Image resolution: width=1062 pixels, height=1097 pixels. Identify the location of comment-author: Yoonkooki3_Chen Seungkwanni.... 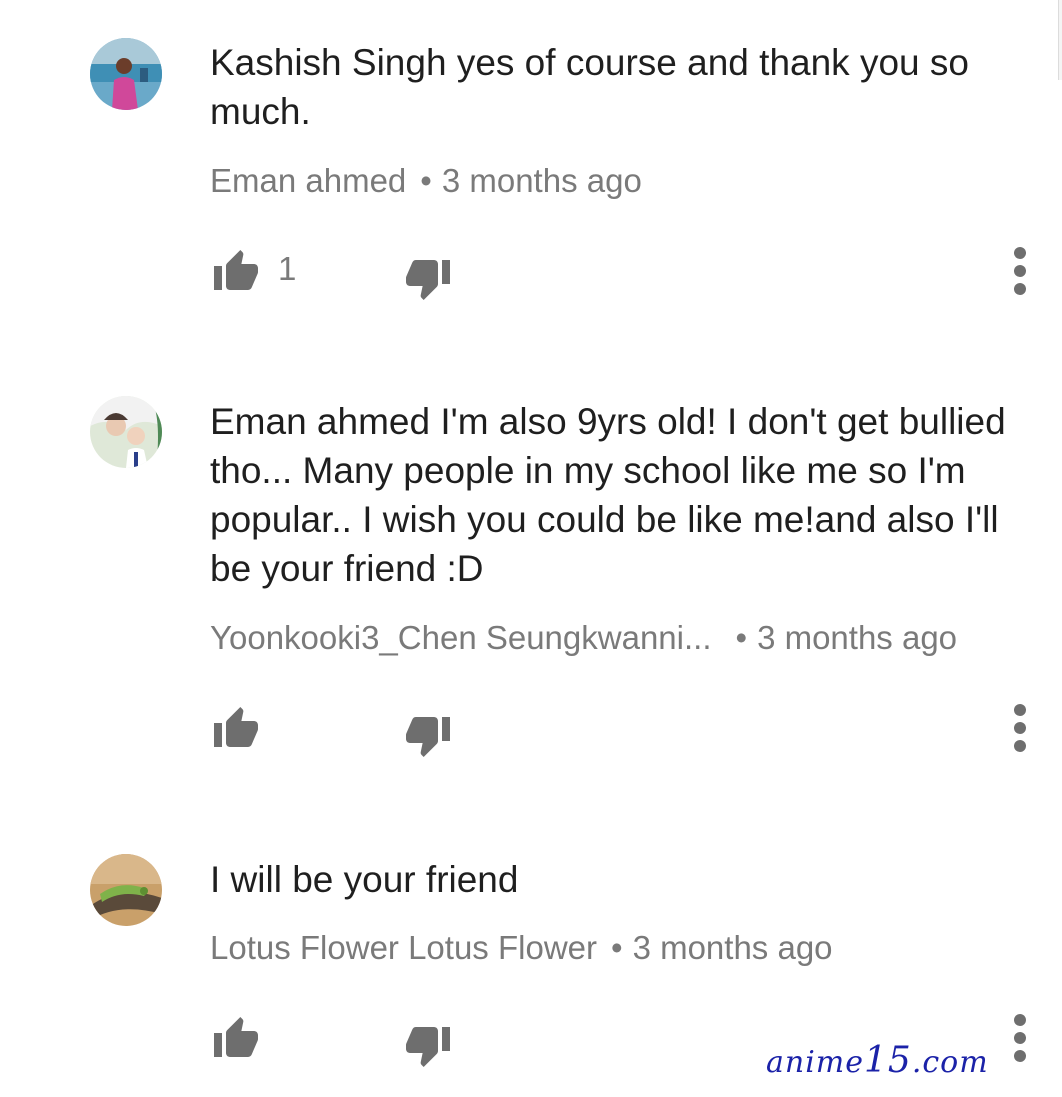
(461, 637).